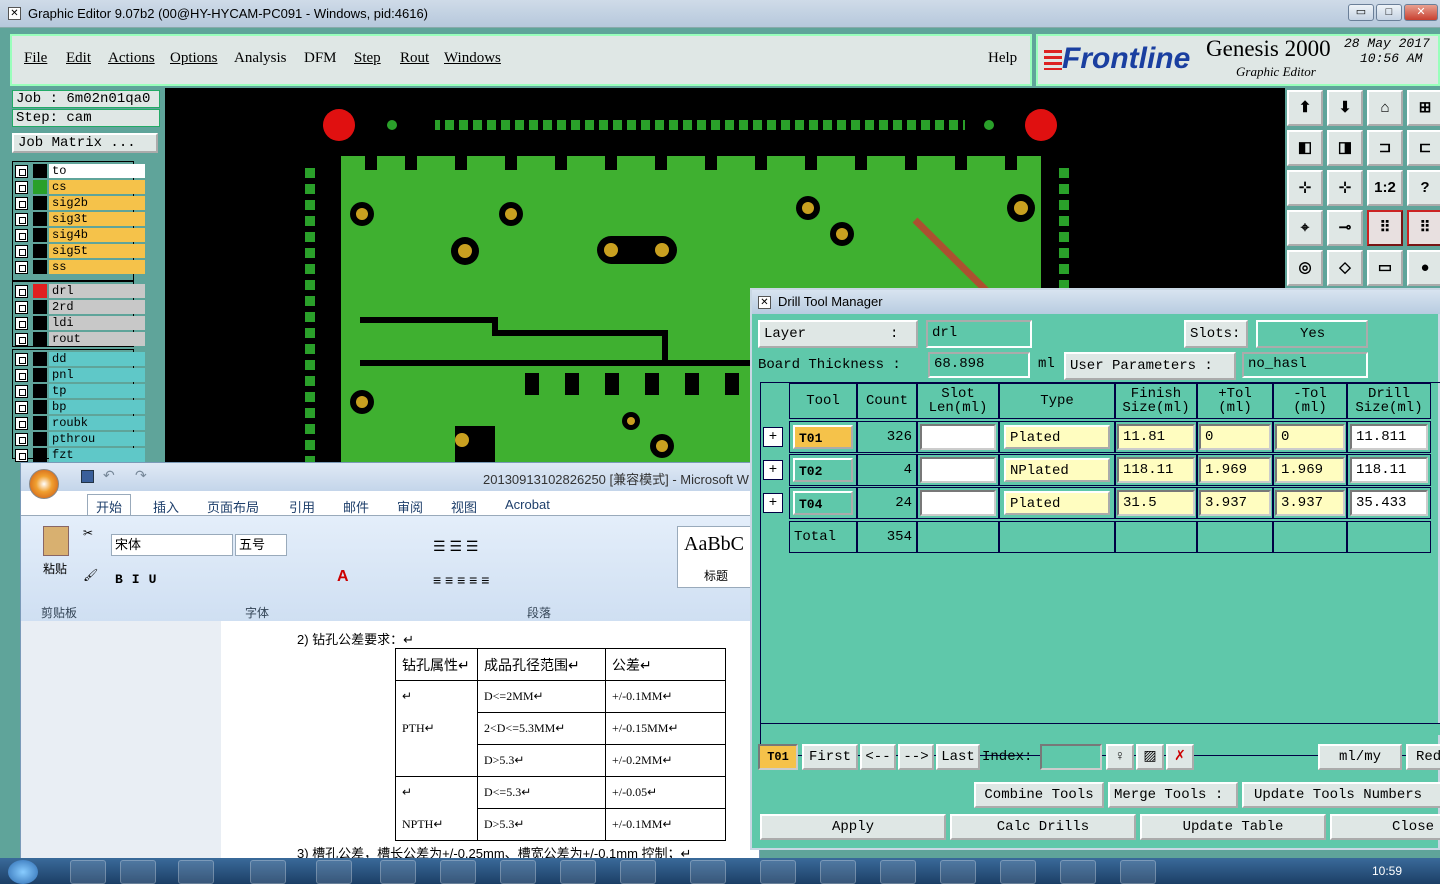 The height and width of the screenshot is (884, 1440). What do you see at coordinates (979, 365) in the screenshot?
I see `board-thickness-field: 68.898` at bounding box center [979, 365].